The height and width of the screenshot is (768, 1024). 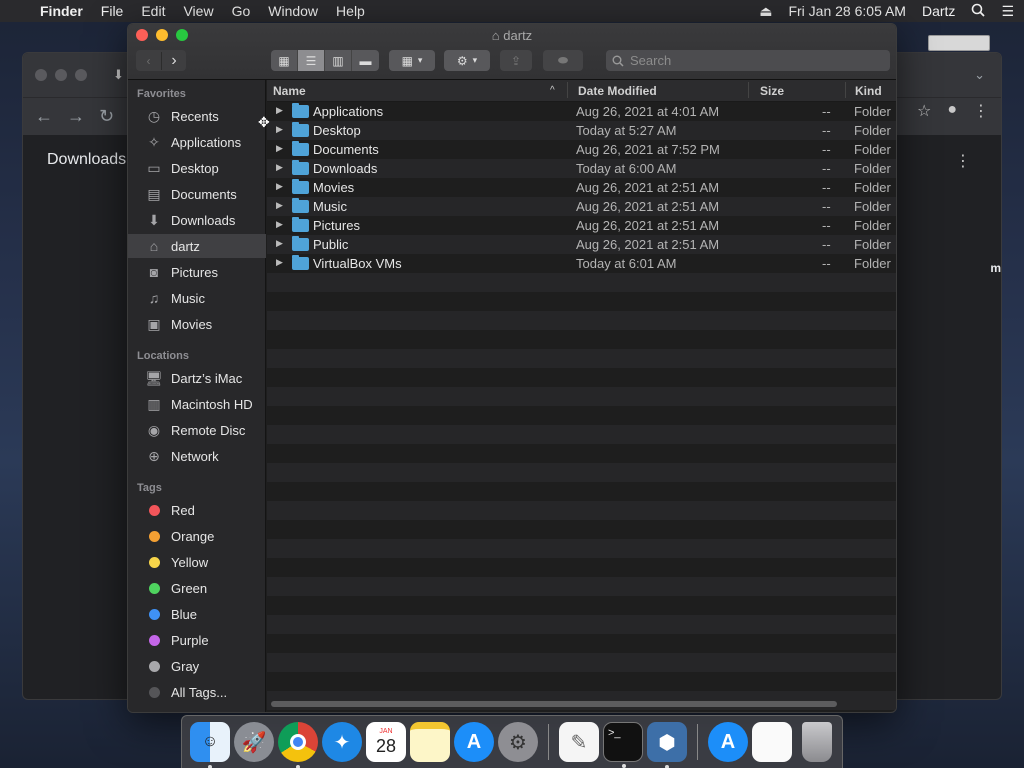 What do you see at coordinates (667, 745) in the screenshot?
I see `virtualbox-icon: ⬢` at bounding box center [667, 745].